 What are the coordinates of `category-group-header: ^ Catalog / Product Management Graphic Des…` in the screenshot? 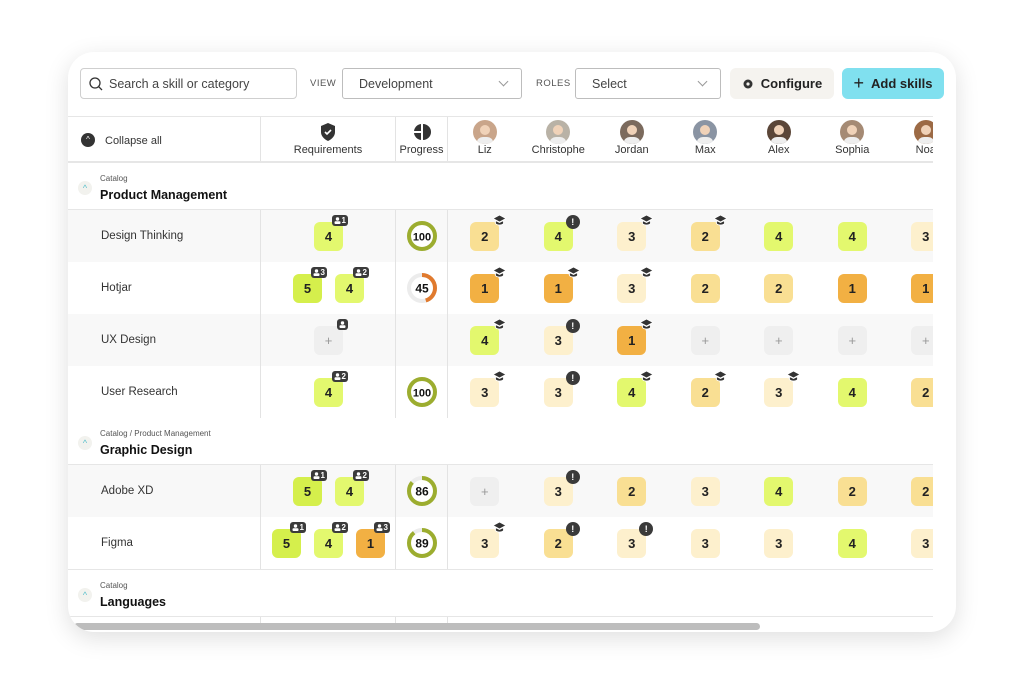 It's located at (500, 441).